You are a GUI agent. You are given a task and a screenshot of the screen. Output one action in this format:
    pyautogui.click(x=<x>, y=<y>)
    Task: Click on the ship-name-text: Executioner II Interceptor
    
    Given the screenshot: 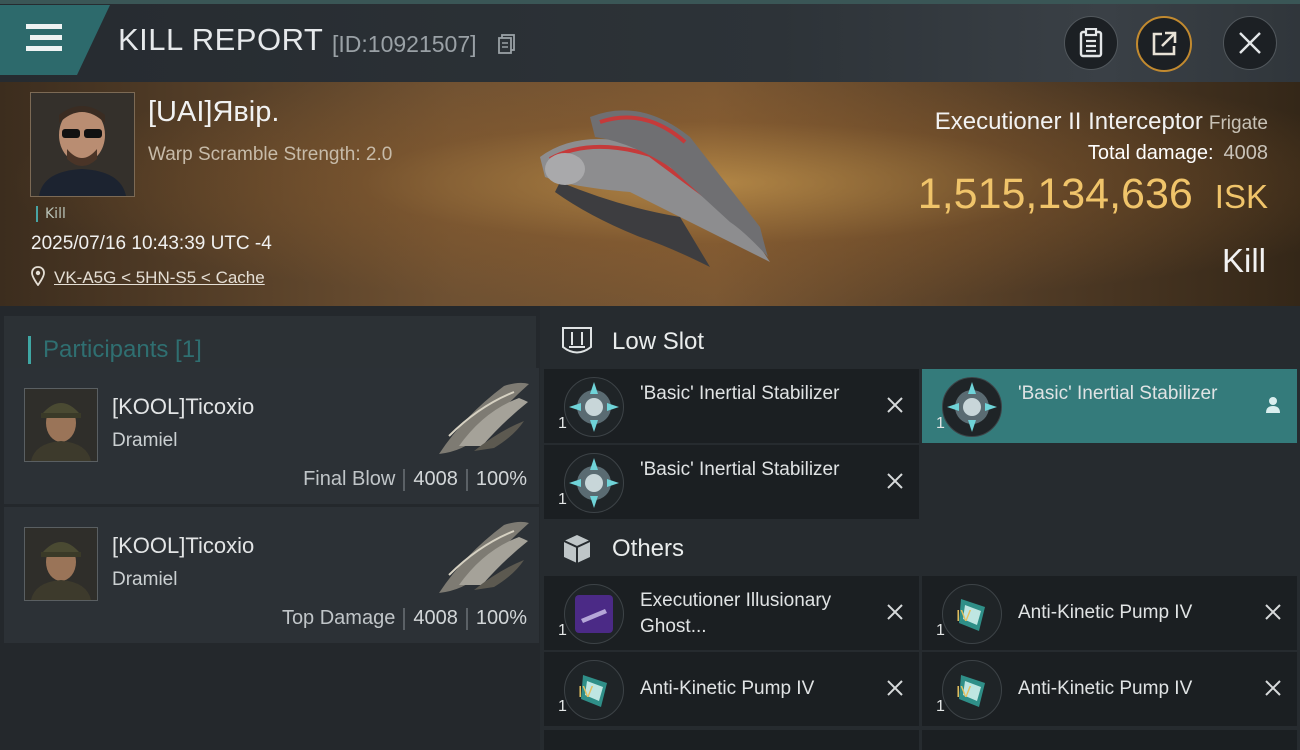 What is the action you would take?
    pyautogui.click(x=1068, y=121)
    